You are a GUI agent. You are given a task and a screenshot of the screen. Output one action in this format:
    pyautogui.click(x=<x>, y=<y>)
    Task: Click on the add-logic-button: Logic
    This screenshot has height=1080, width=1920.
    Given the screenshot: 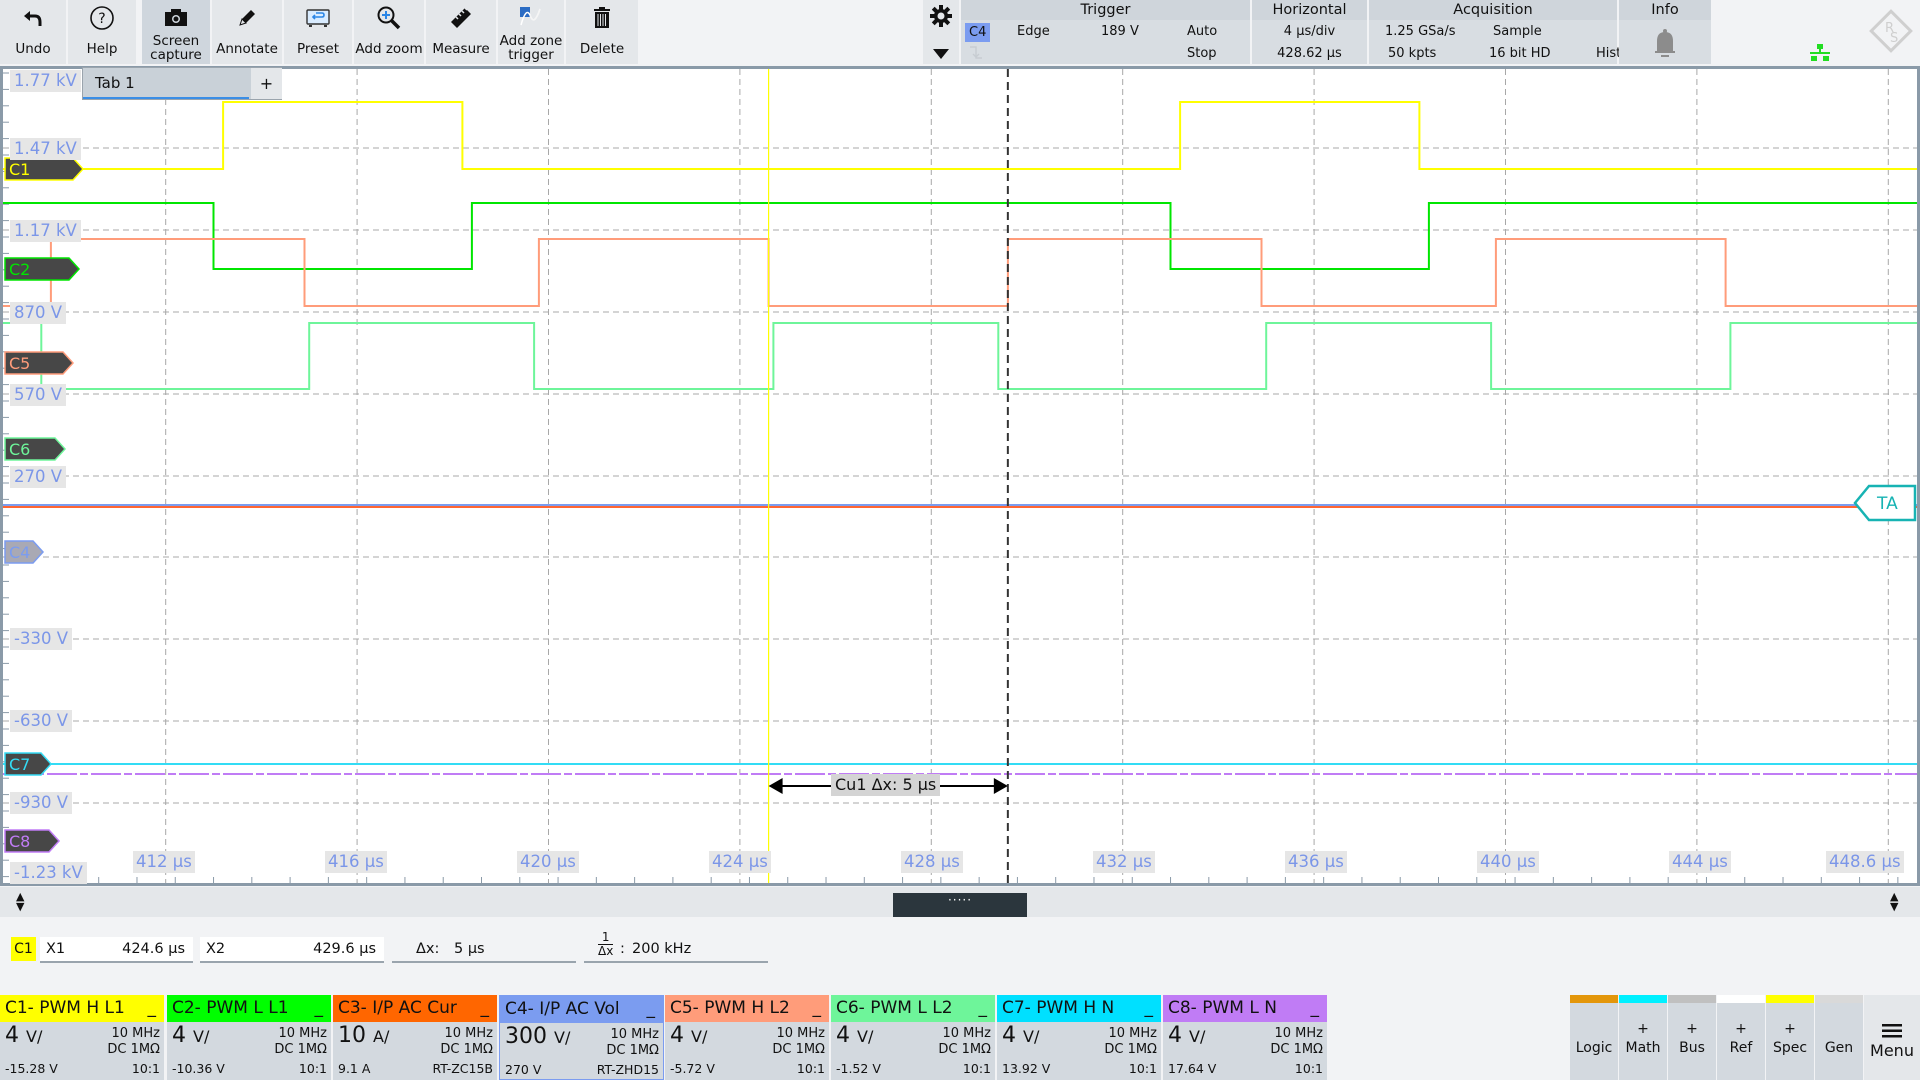 What is the action you would take?
    pyautogui.click(x=1594, y=1037)
    